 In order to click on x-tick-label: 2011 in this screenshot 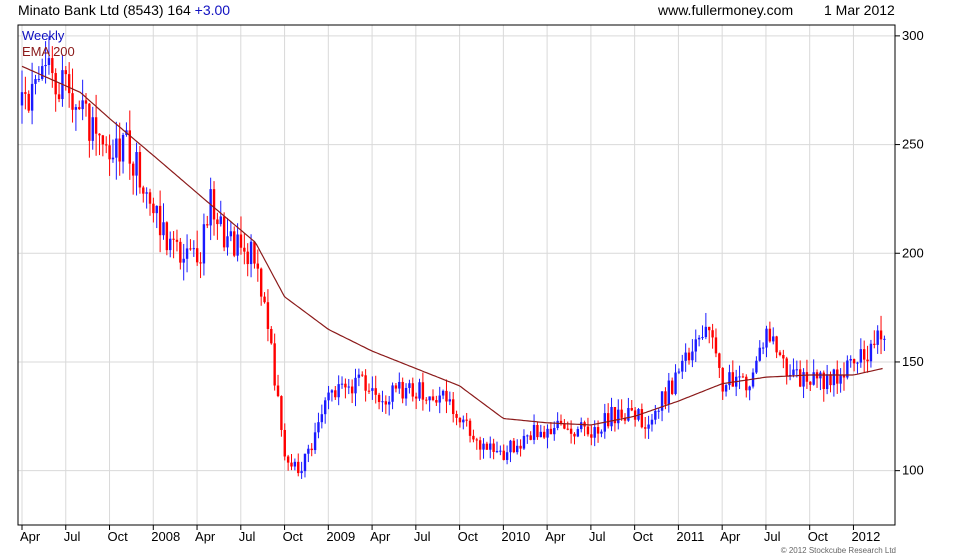, I will do `click(690, 536)`.